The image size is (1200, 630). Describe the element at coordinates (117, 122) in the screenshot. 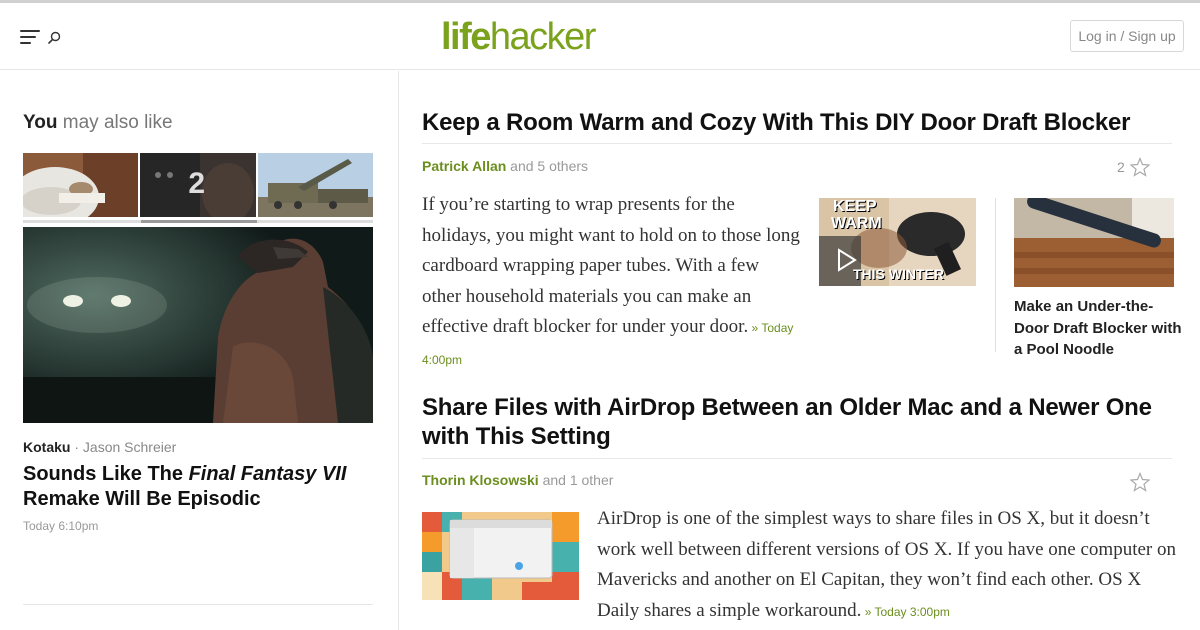

I see `sidebar-heading-light: may also like` at that location.